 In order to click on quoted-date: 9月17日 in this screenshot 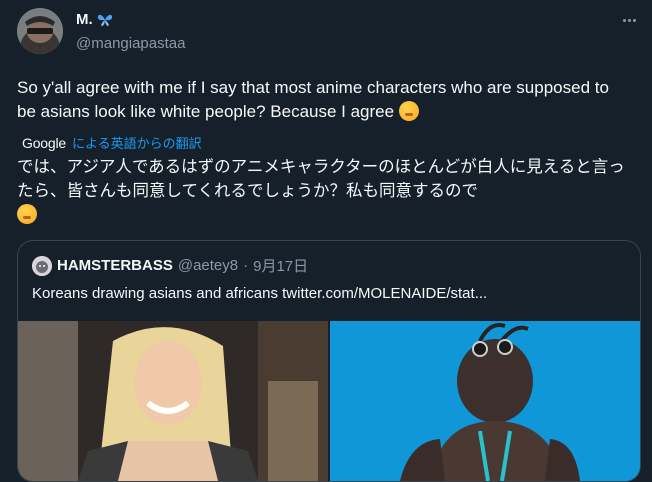, I will do `click(280, 265)`.